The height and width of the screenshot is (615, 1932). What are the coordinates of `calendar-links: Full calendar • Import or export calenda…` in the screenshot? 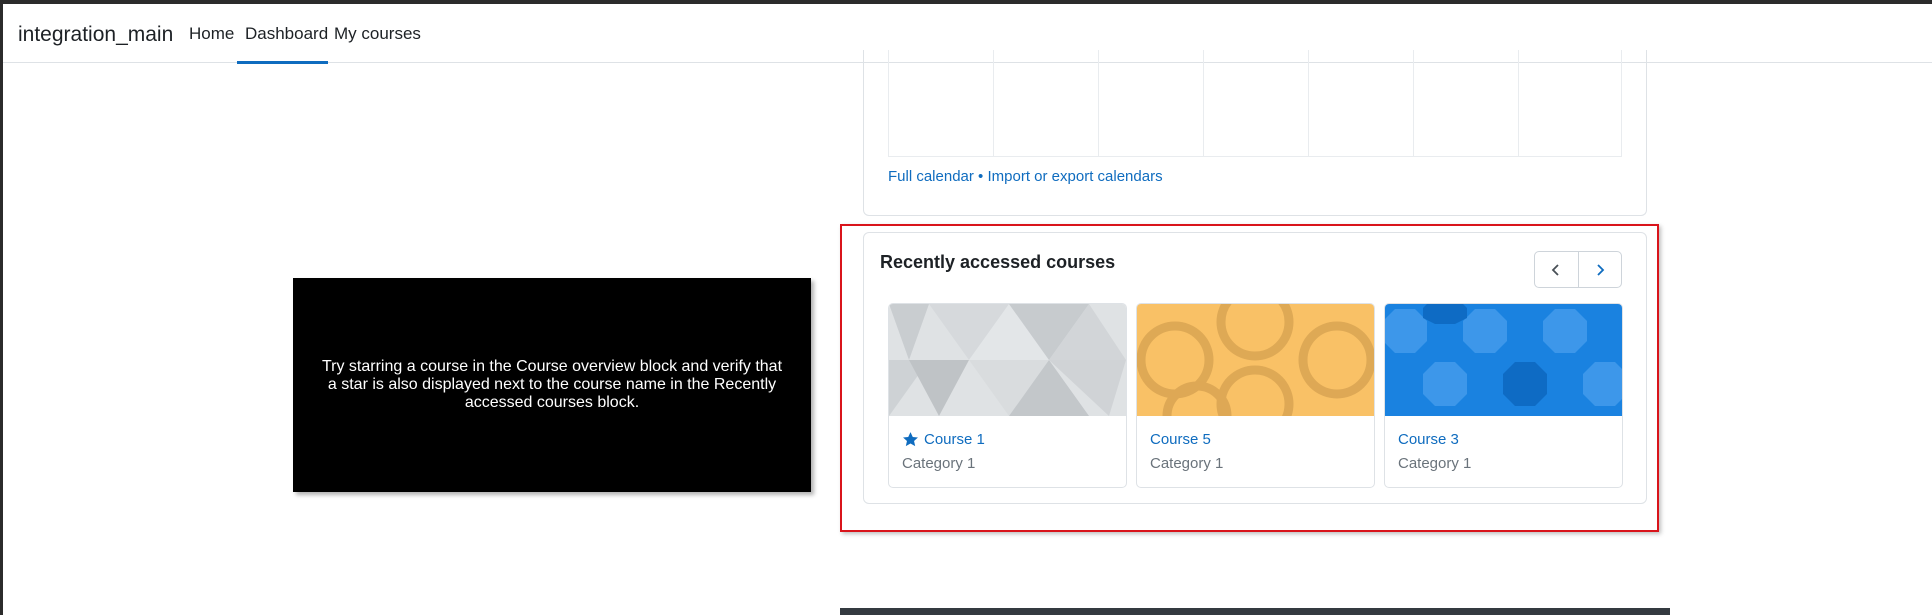 It's located at (1025, 176).